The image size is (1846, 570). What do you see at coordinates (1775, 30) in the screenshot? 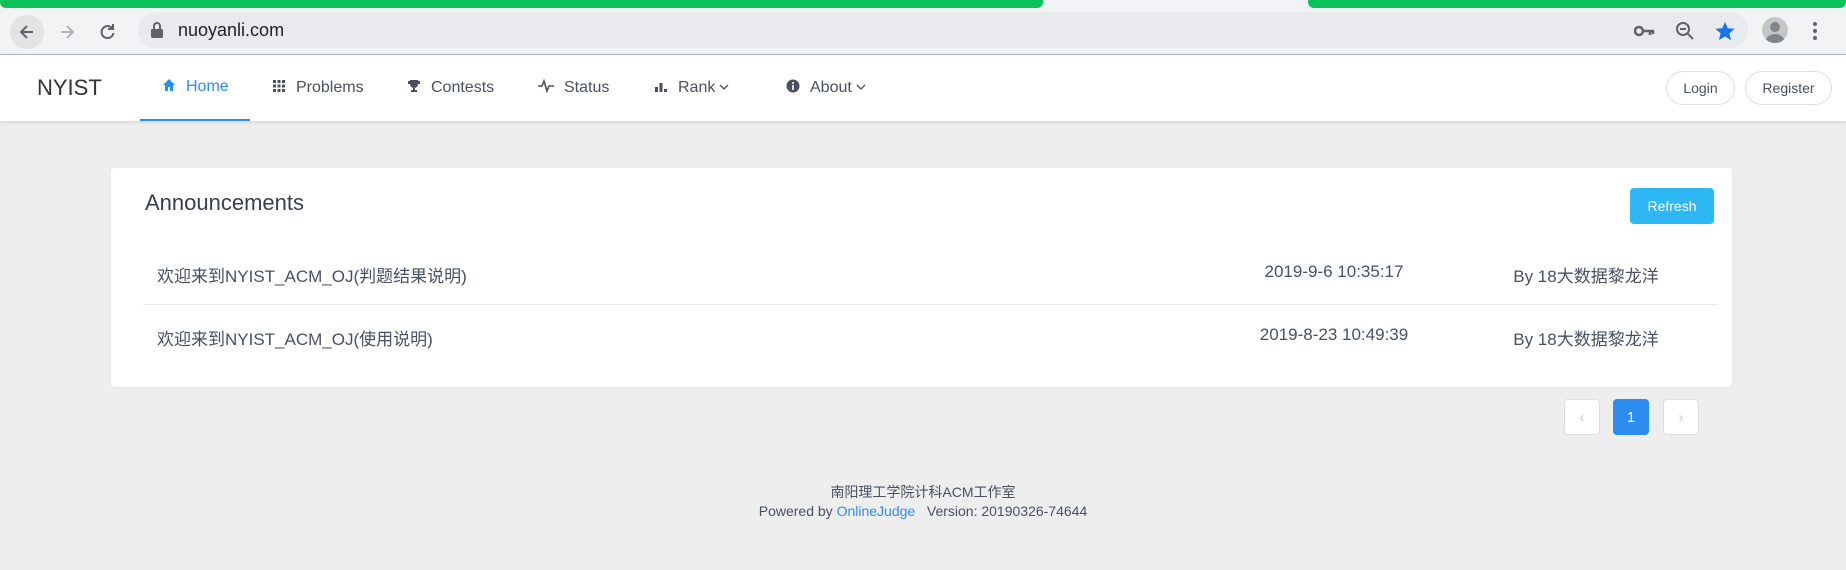
I see `profile-avatar-icon` at bounding box center [1775, 30].